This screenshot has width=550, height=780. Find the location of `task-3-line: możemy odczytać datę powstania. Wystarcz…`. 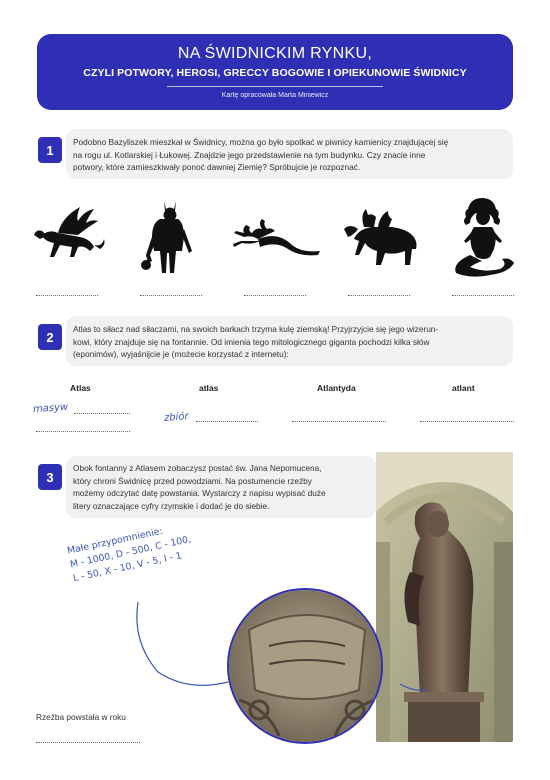

task-3-line: możemy odczytać datę powstania. Wystarcz… is located at coordinates (199, 493).